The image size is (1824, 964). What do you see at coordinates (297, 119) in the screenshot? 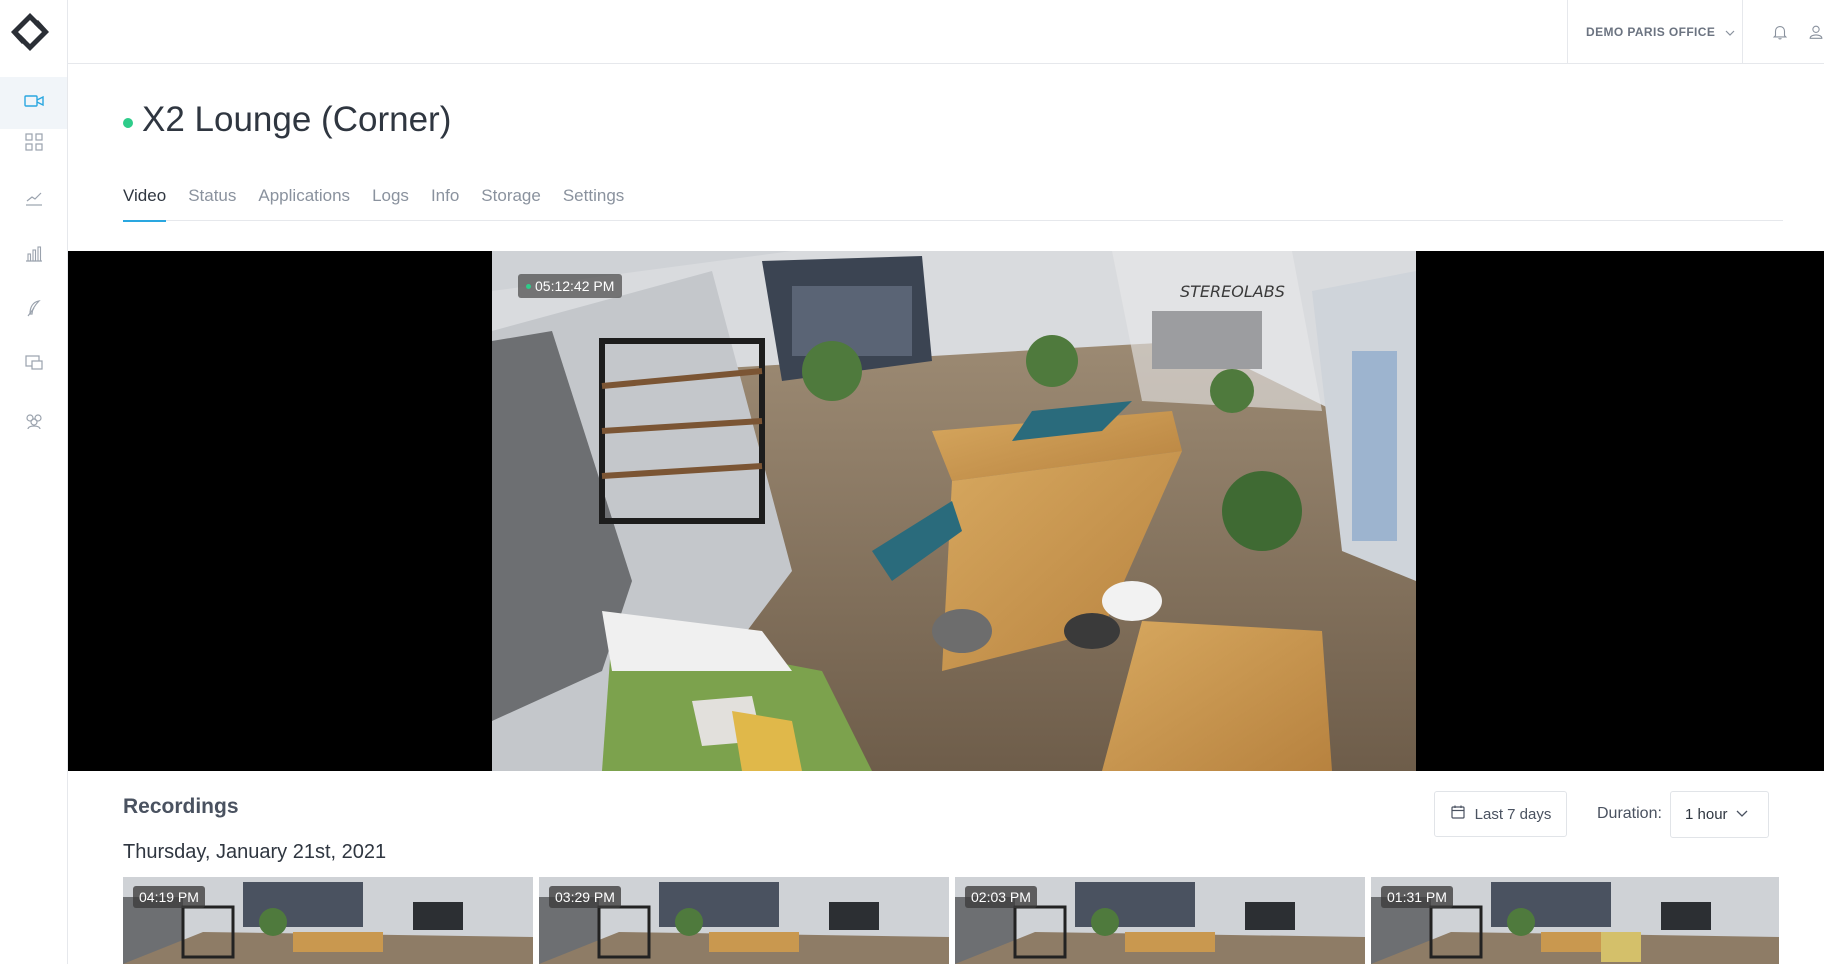
I see `page-title: X2 Lounge (Corner)` at bounding box center [297, 119].